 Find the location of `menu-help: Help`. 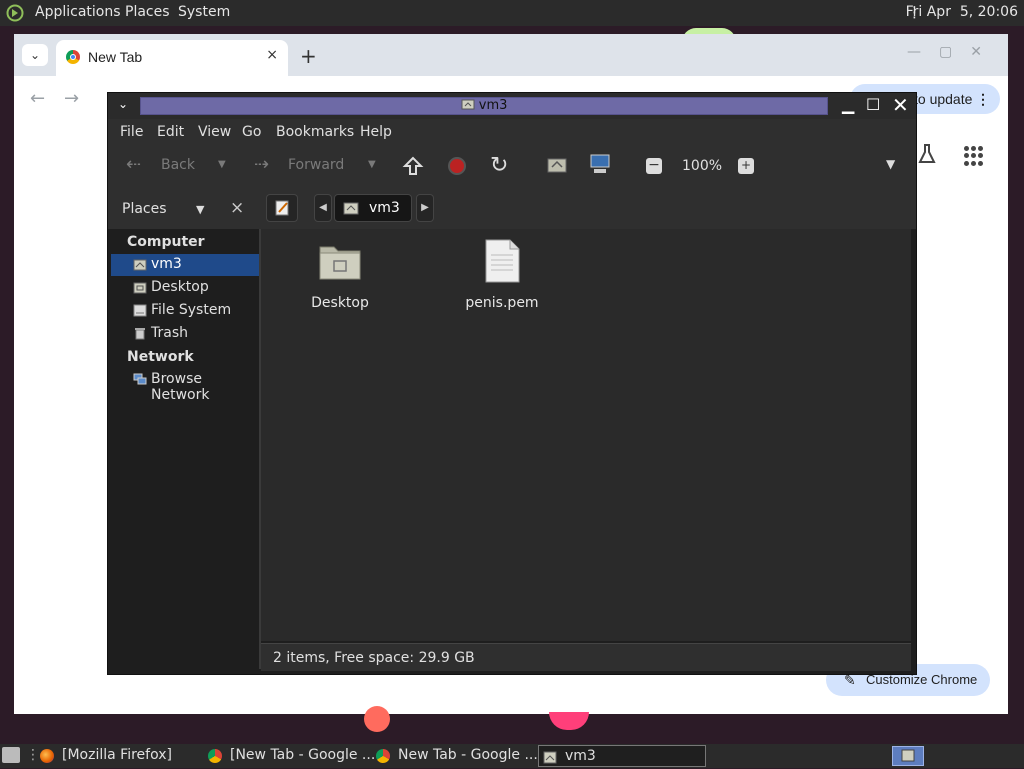

menu-help: Help is located at coordinates (376, 132).